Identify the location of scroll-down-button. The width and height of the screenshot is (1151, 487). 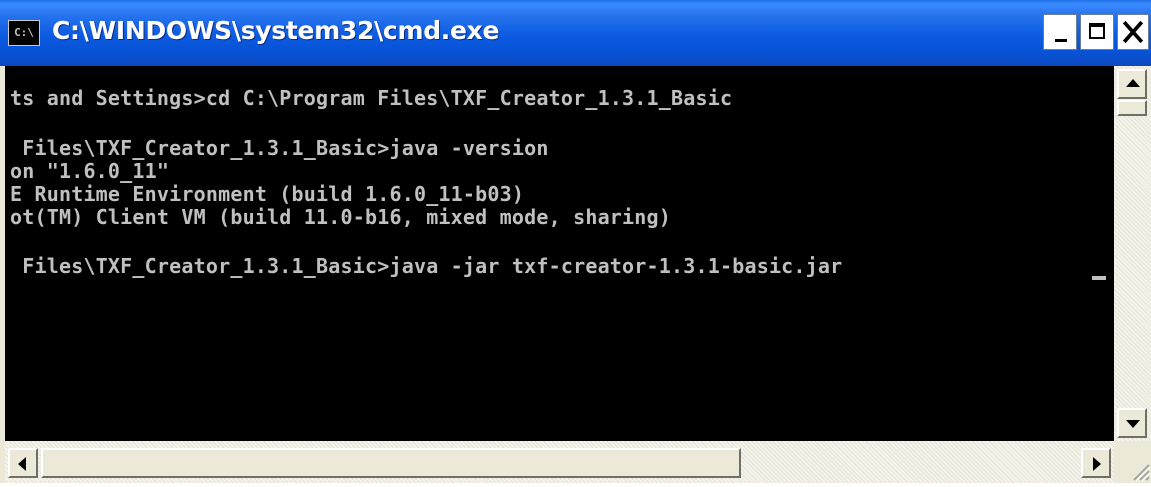
(1132, 423).